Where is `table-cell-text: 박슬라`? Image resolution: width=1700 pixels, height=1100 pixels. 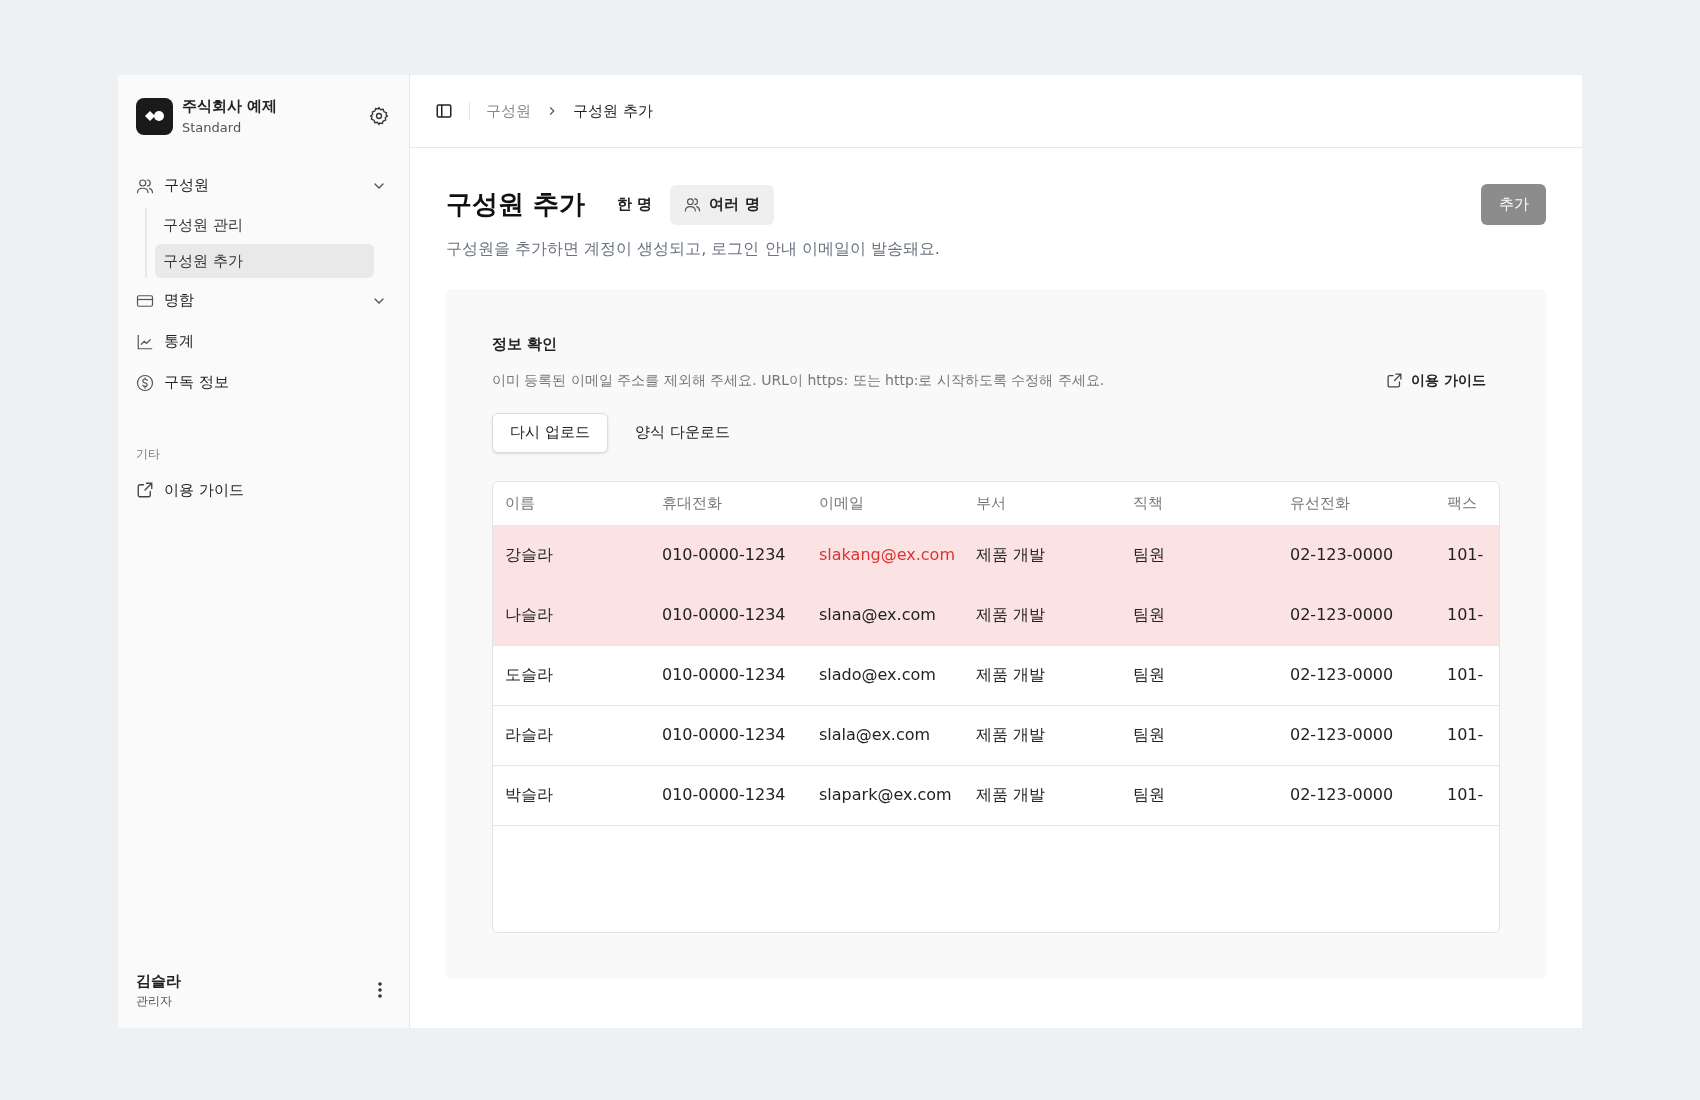 table-cell-text: 박슬라 is located at coordinates (529, 795).